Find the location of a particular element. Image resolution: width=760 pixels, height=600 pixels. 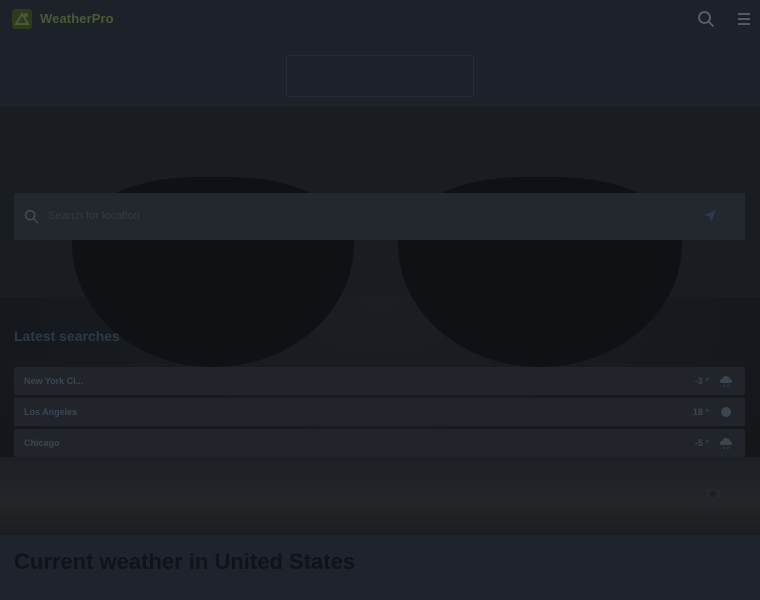

temperature: -3 ° is located at coordinates (701, 381).